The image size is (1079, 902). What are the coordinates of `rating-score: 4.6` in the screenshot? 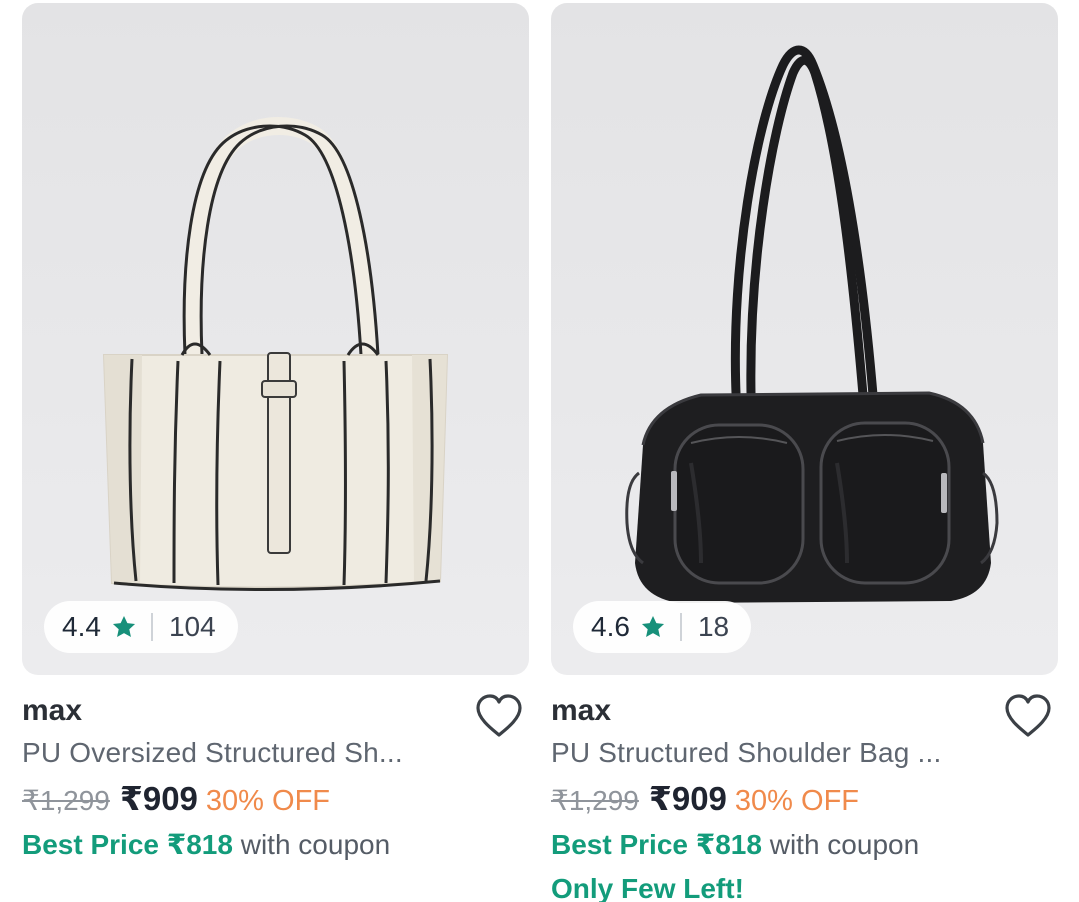 It's located at (610, 626).